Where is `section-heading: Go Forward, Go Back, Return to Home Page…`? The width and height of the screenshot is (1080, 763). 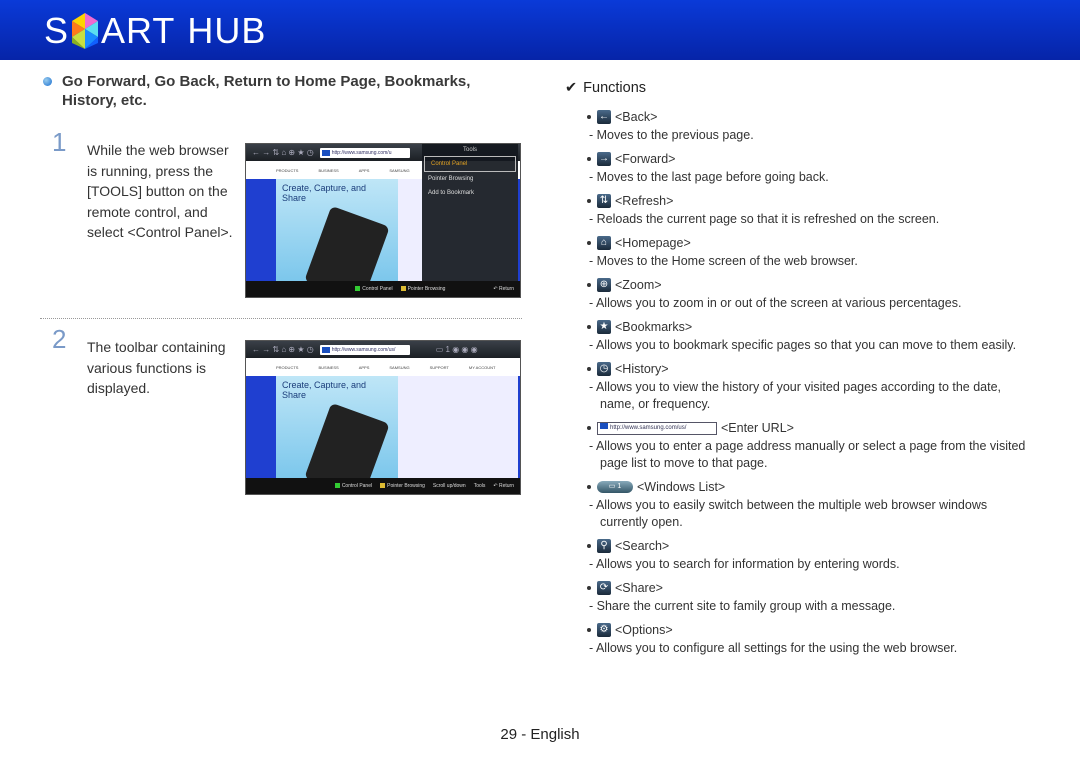
section-heading: Go Forward, Go Back, Return to Home Page… is located at coordinates (268, 91).